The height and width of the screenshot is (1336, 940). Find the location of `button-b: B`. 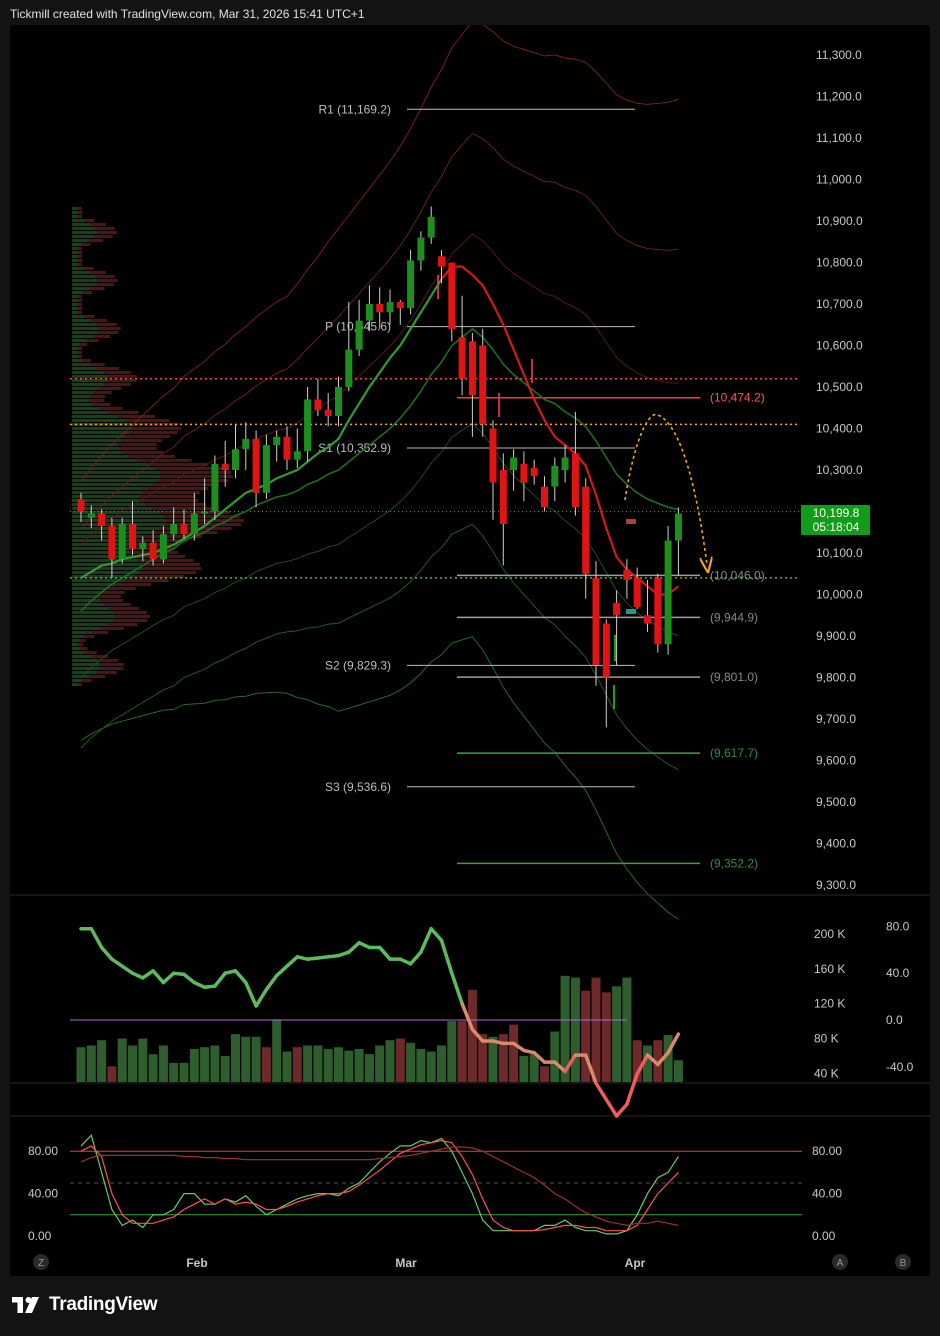

button-b: B is located at coordinates (903, 1263).